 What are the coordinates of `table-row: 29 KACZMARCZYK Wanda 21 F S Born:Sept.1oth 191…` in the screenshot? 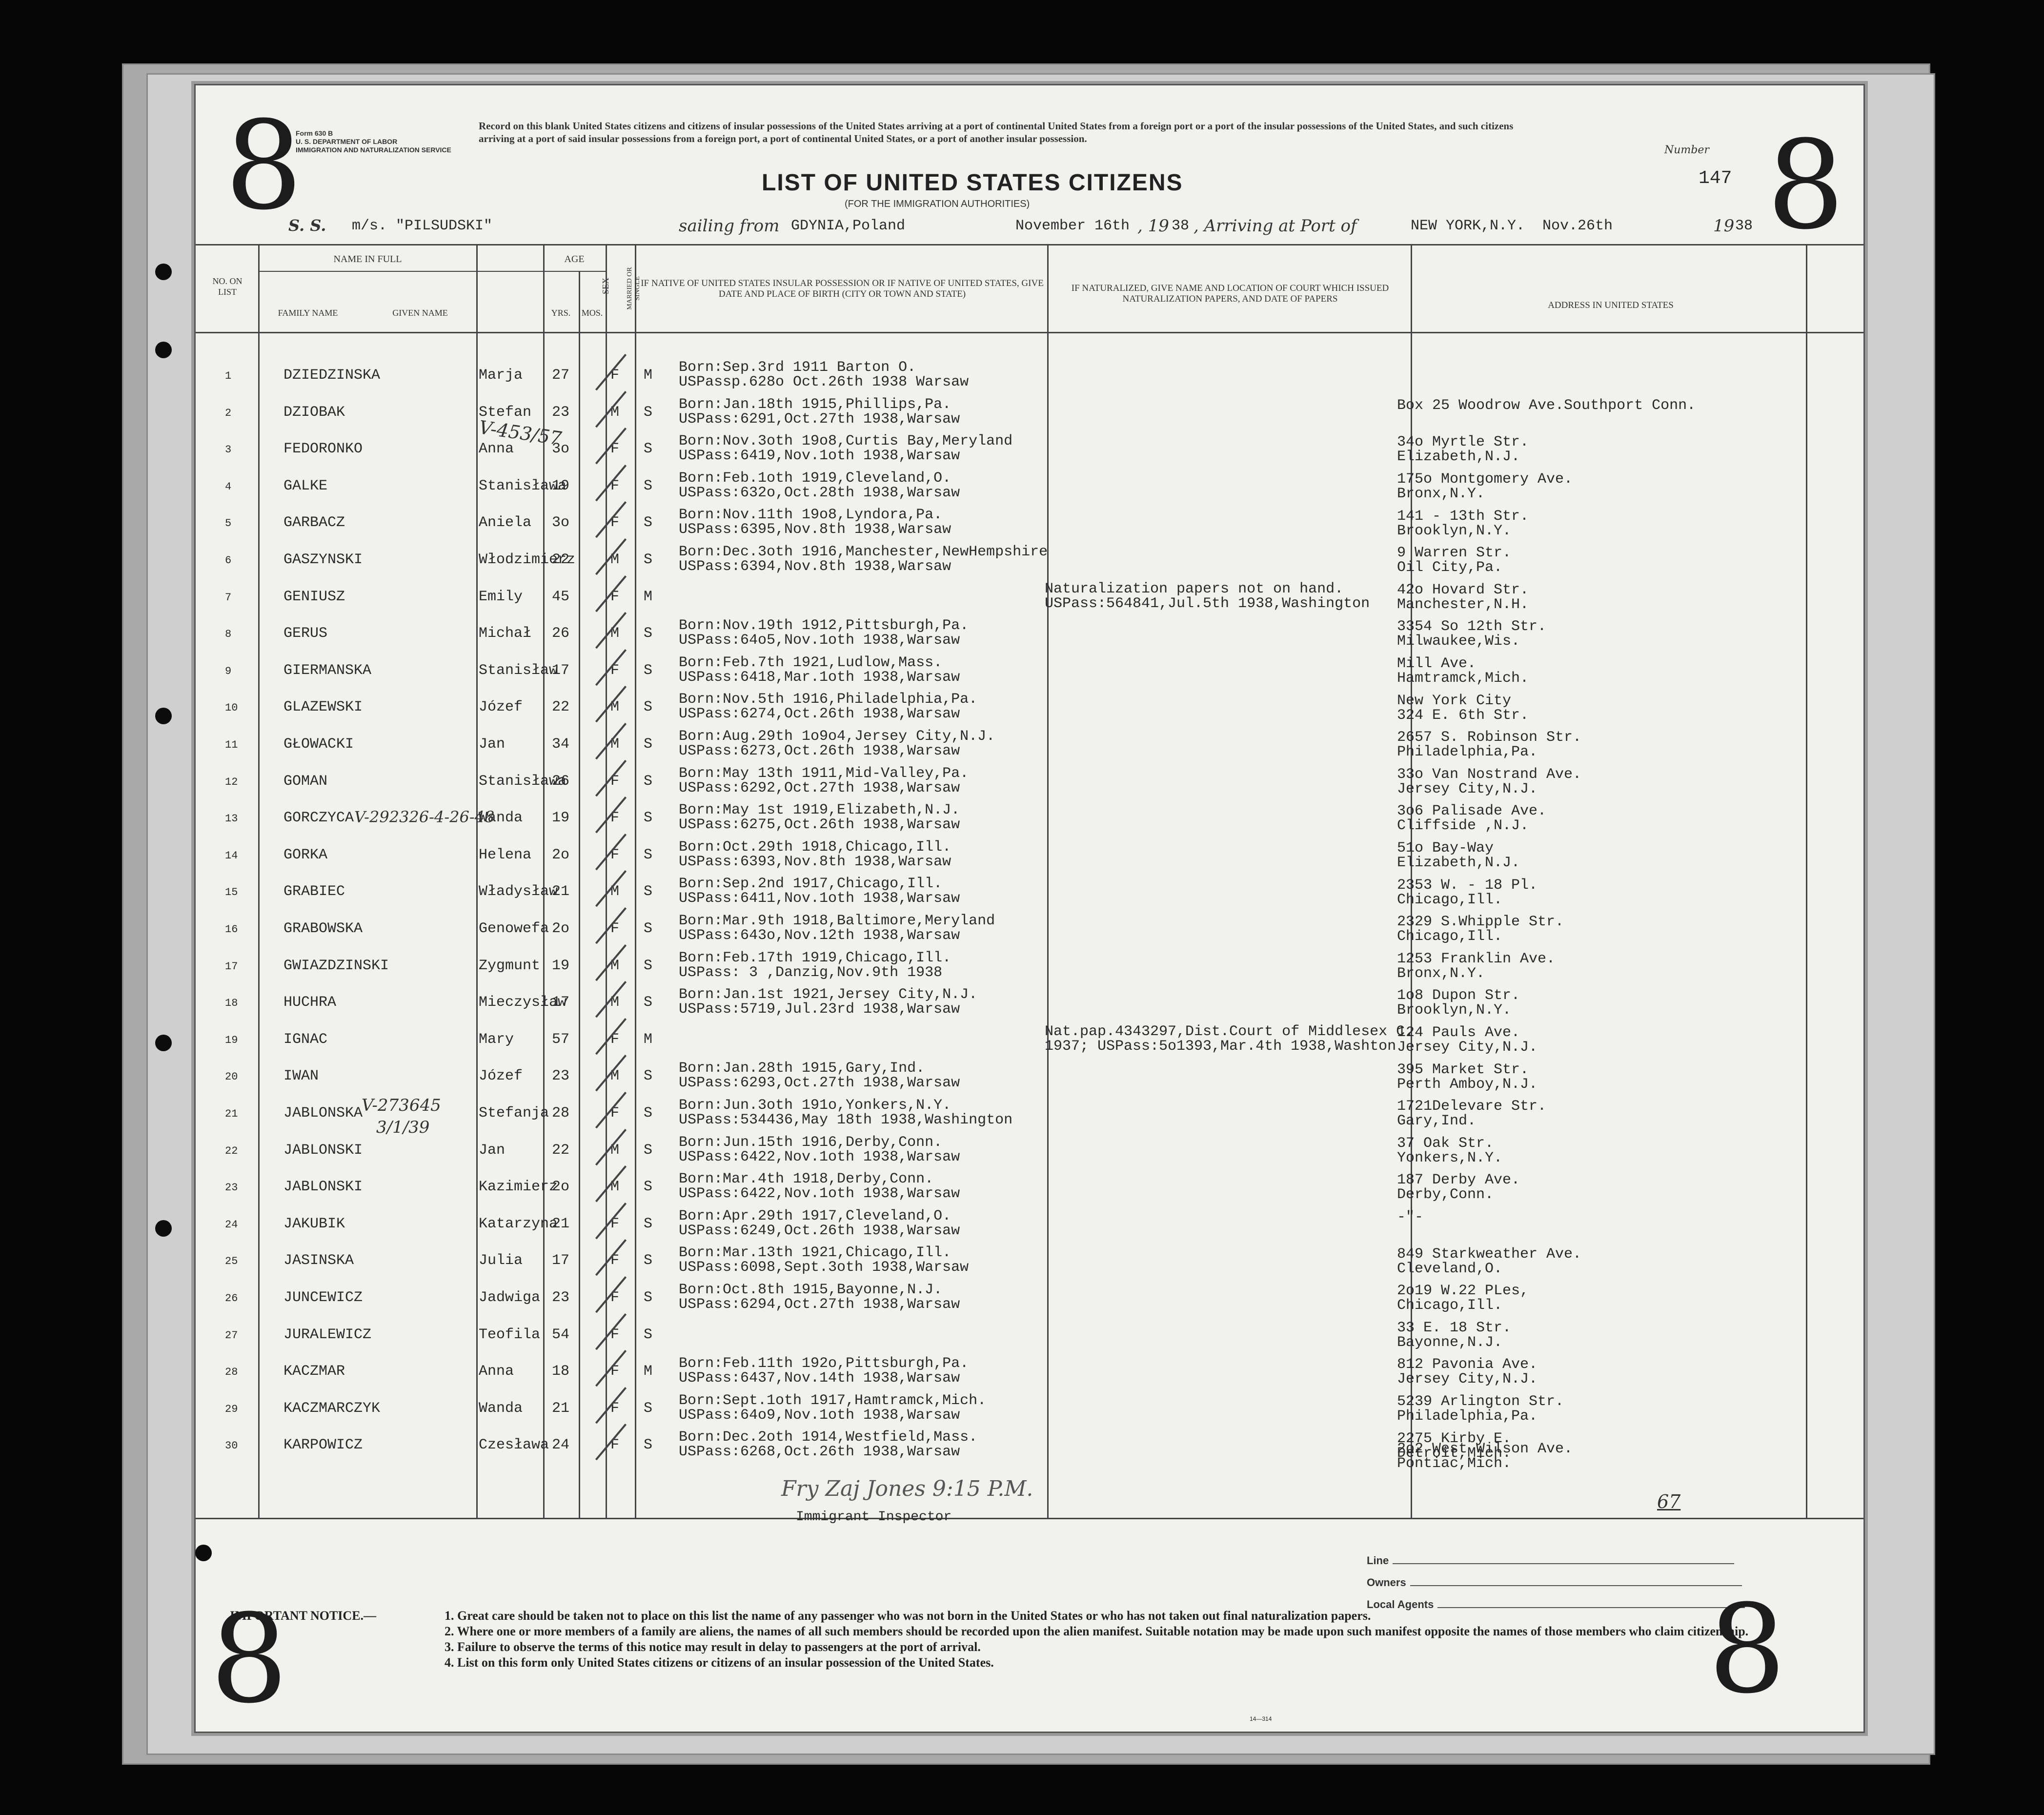 It's located at (1029, 1408).